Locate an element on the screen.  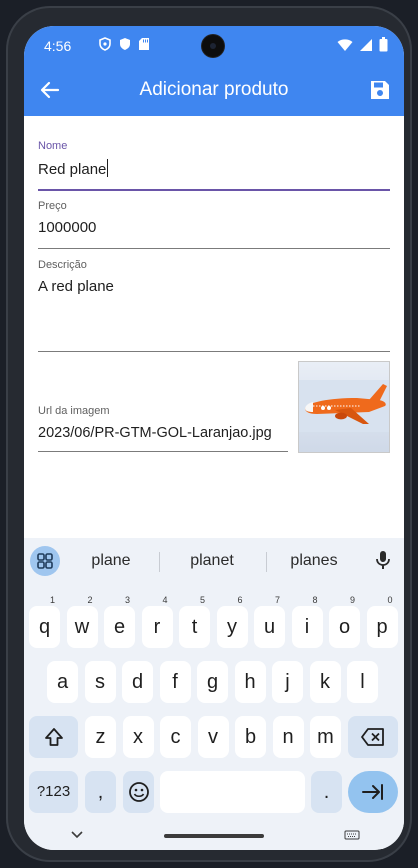
key-h: h is located at coordinates (250, 682).